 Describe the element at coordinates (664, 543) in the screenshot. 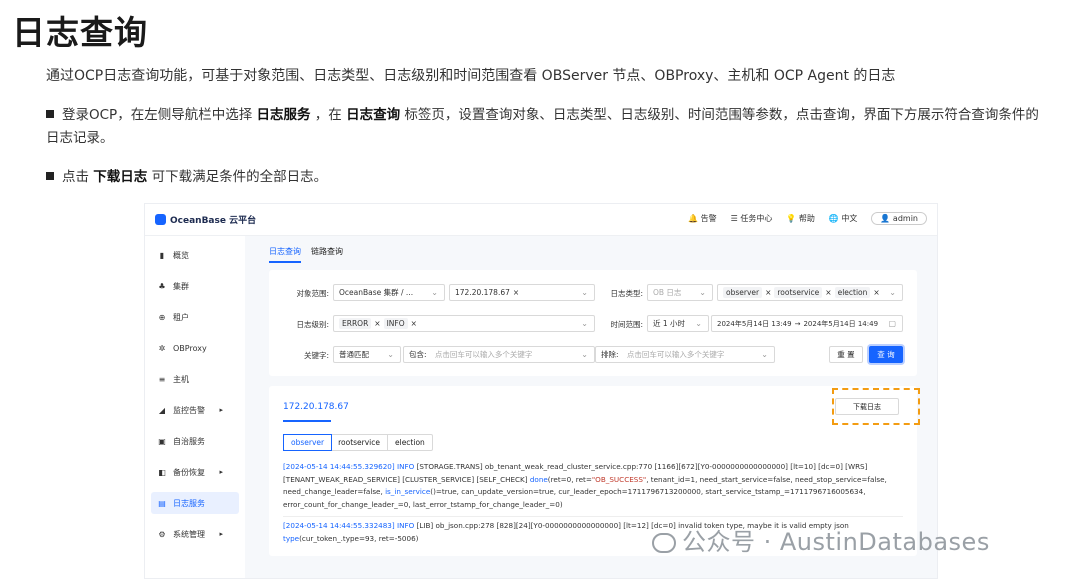

I see `wechat-icon` at that location.